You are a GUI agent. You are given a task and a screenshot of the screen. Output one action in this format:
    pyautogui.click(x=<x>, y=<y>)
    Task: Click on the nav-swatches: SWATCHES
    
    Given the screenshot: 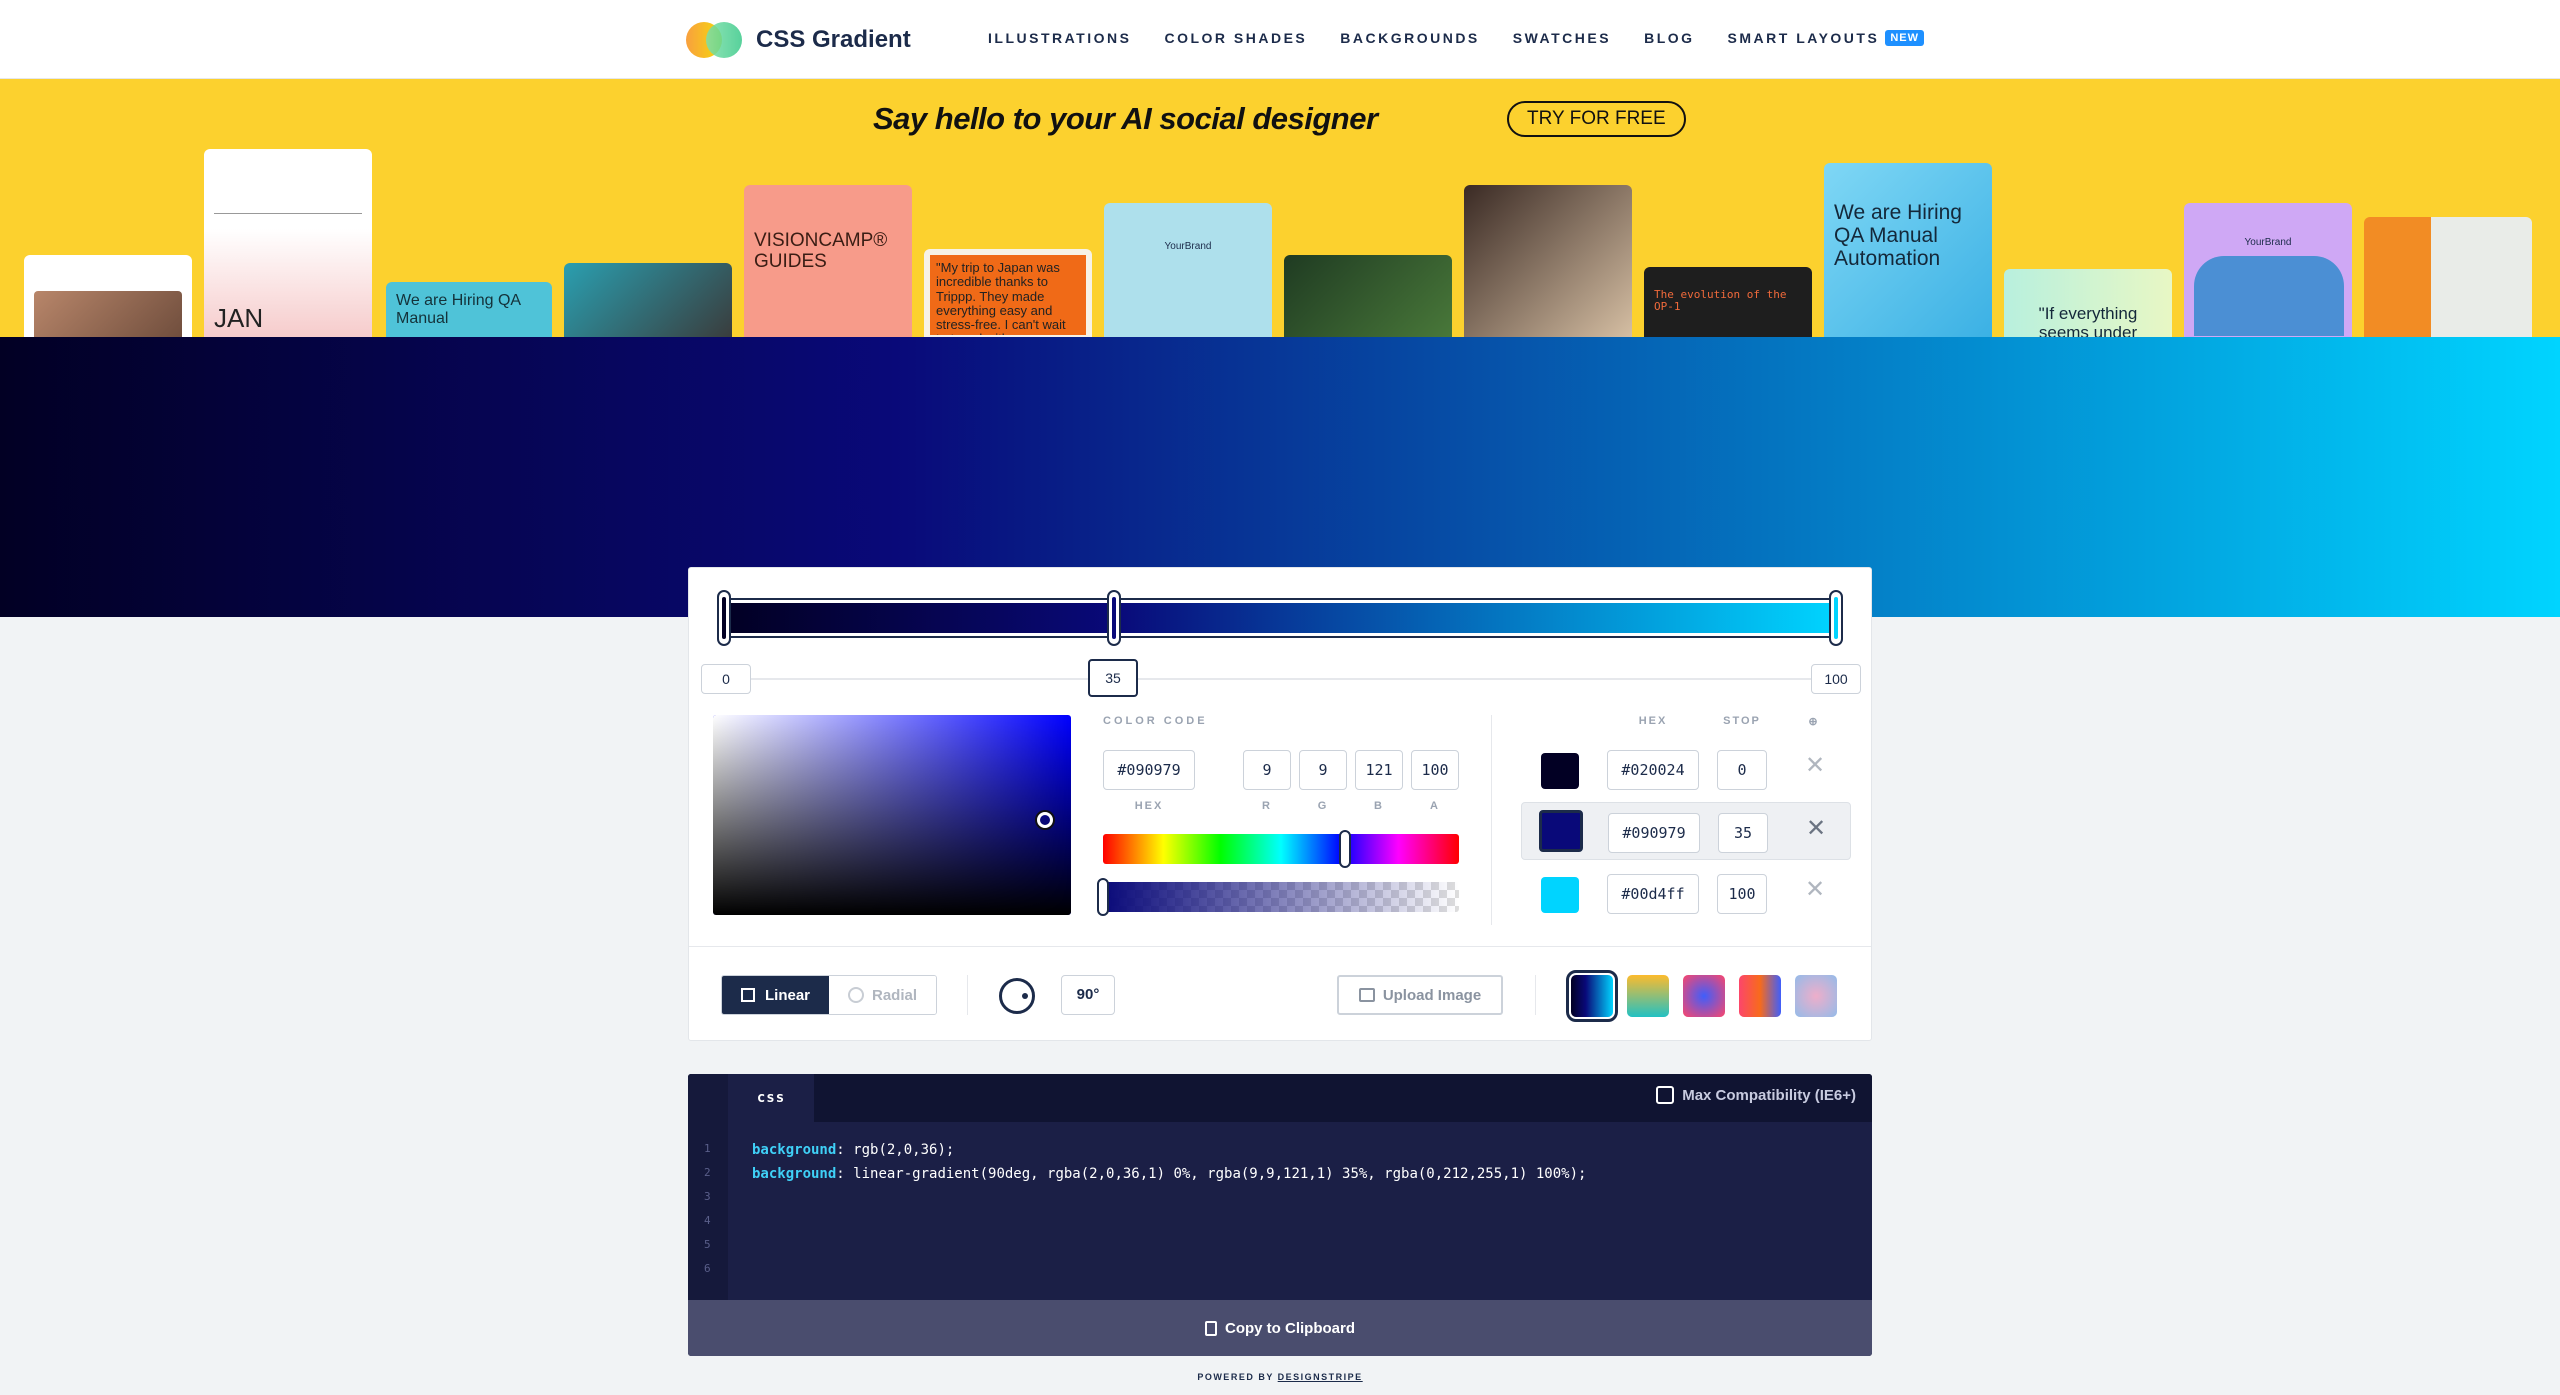 What is the action you would take?
    pyautogui.click(x=1562, y=38)
    